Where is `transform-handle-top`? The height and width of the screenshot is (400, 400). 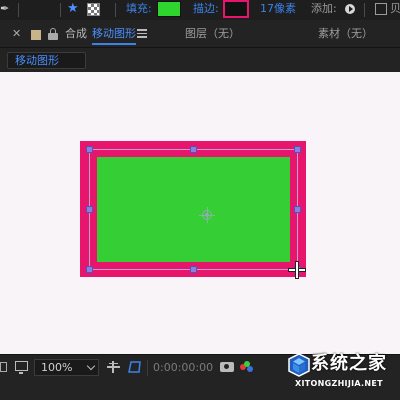 transform-handle-top is located at coordinates (193, 149).